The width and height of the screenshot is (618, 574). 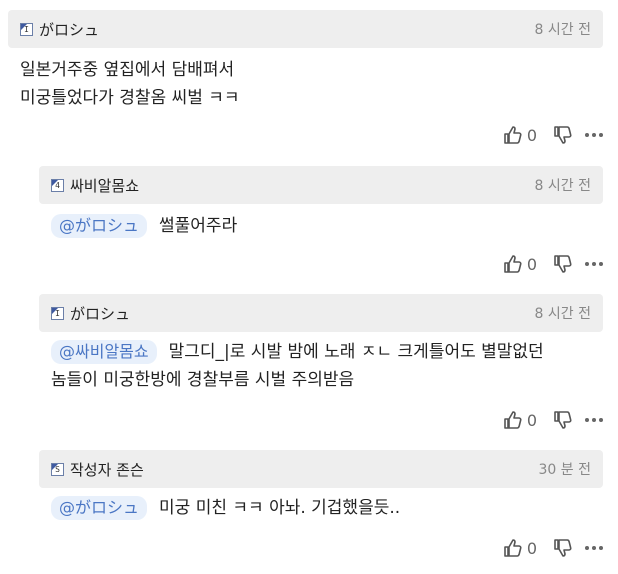 What do you see at coordinates (564, 470) in the screenshot?
I see `comment-time: 30 분 전` at bounding box center [564, 470].